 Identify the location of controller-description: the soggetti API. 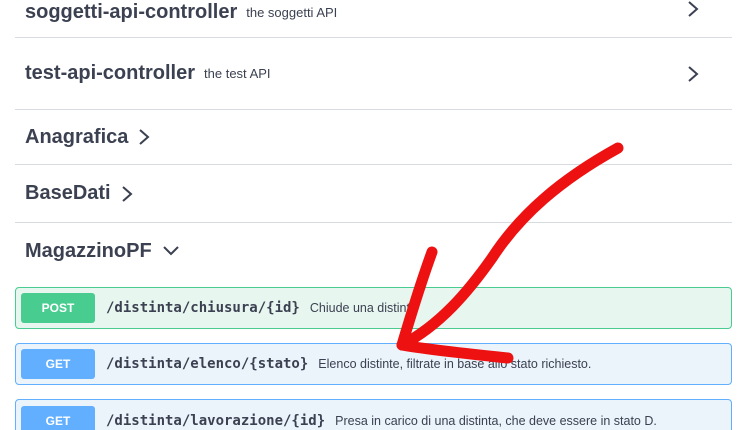
(292, 12).